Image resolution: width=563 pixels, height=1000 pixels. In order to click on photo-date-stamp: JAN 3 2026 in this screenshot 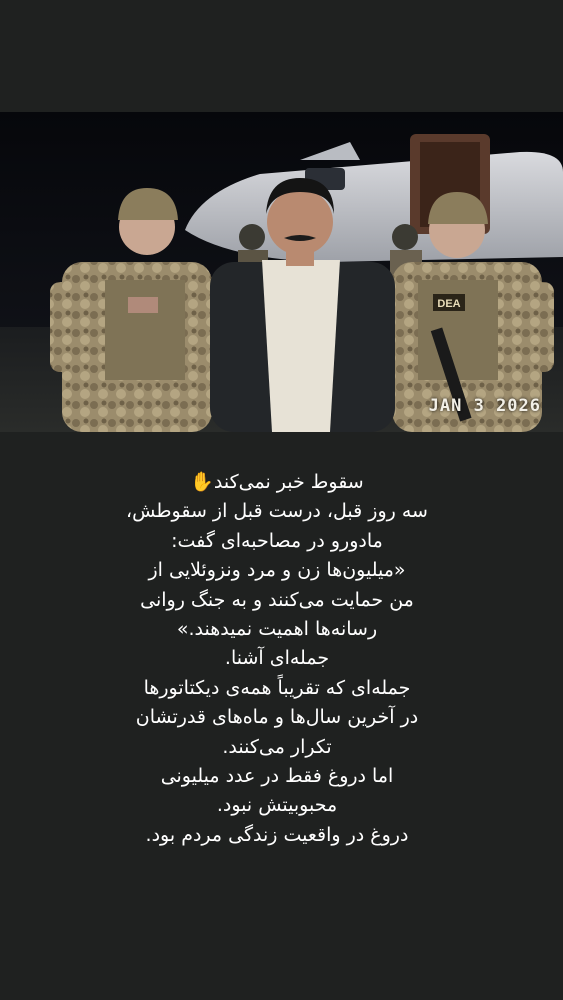, I will do `click(484, 406)`.